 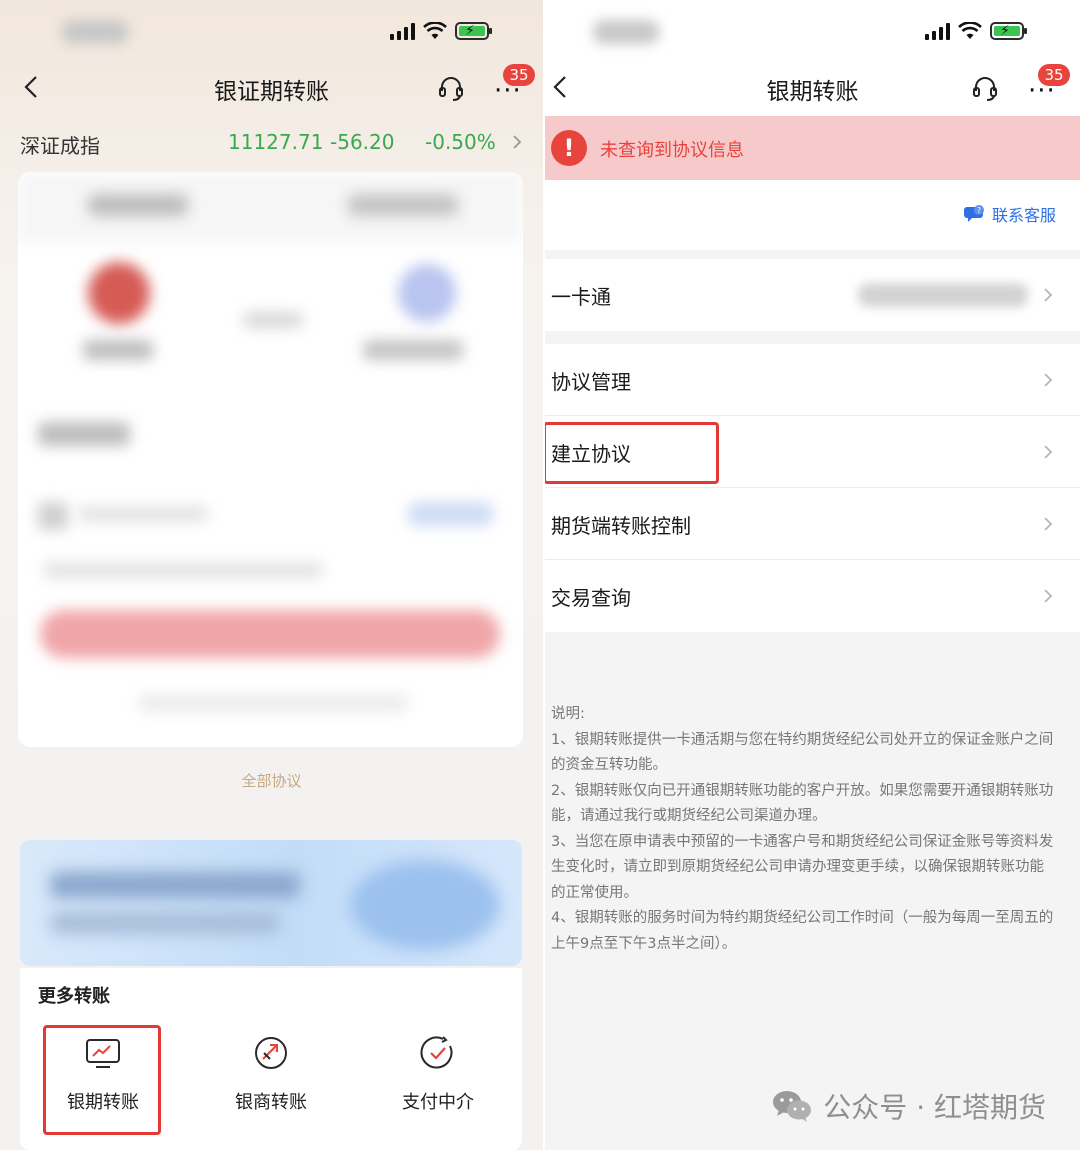 I want to click on bank-merchant-transfer-tile: 银商转账, so click(x=271, y=1080).